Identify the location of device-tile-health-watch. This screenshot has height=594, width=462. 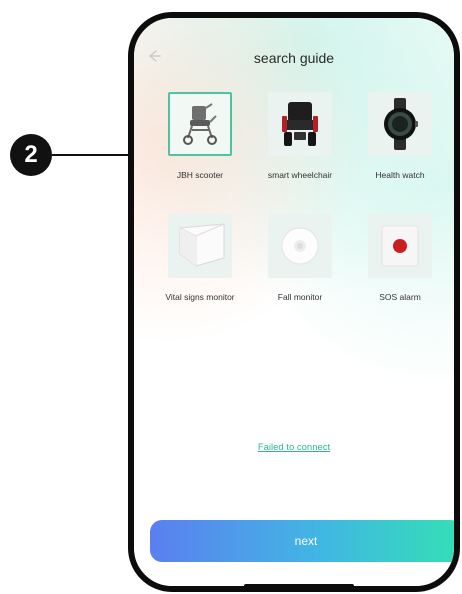
(400, 124).